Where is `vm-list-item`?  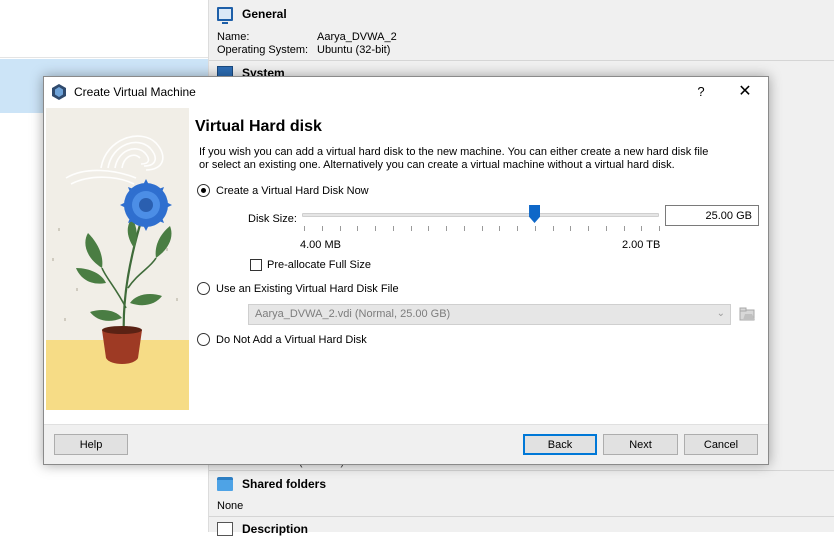
vm-list-item is located at coordinates (104, 29).